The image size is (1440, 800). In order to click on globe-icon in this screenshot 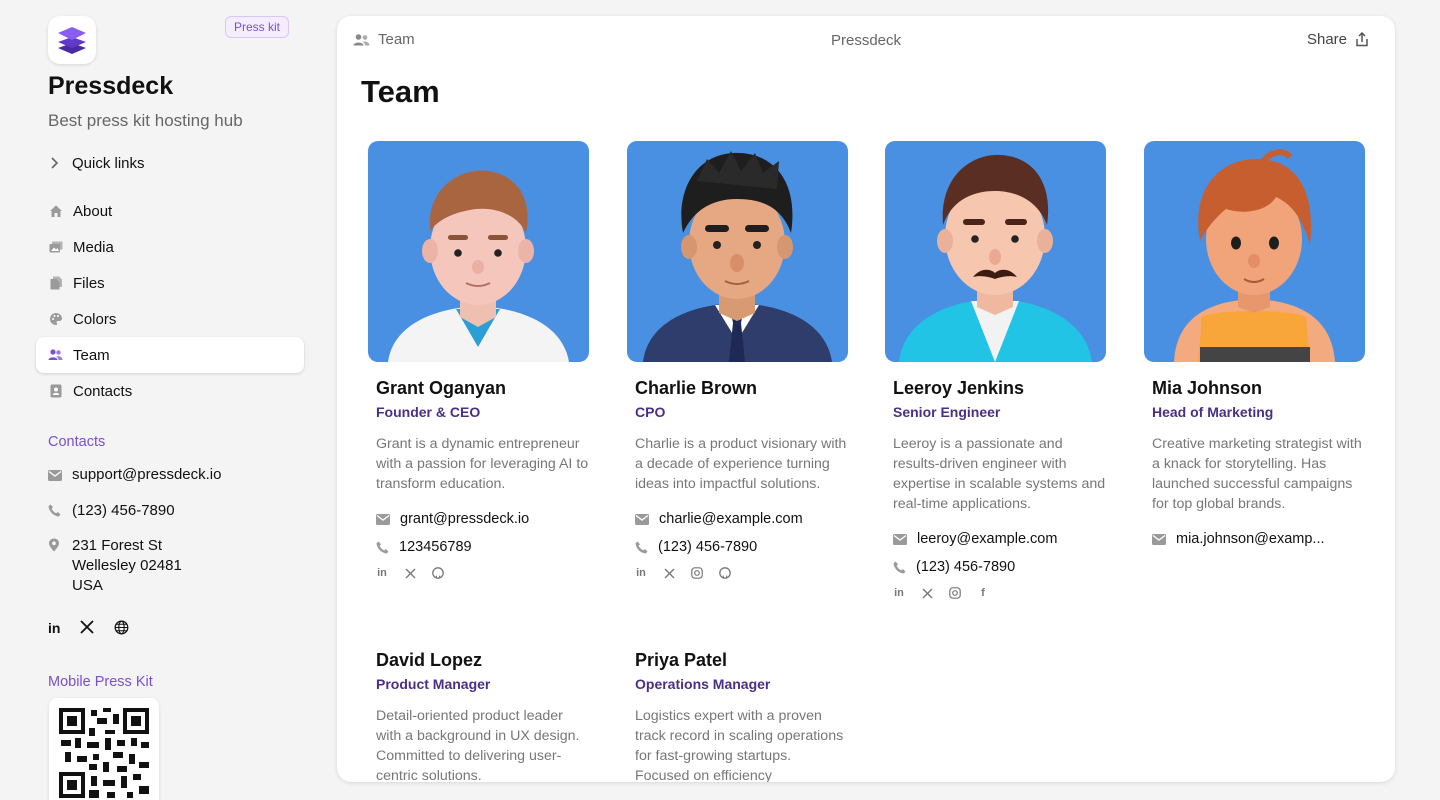, I will do `click(121, 627)`.